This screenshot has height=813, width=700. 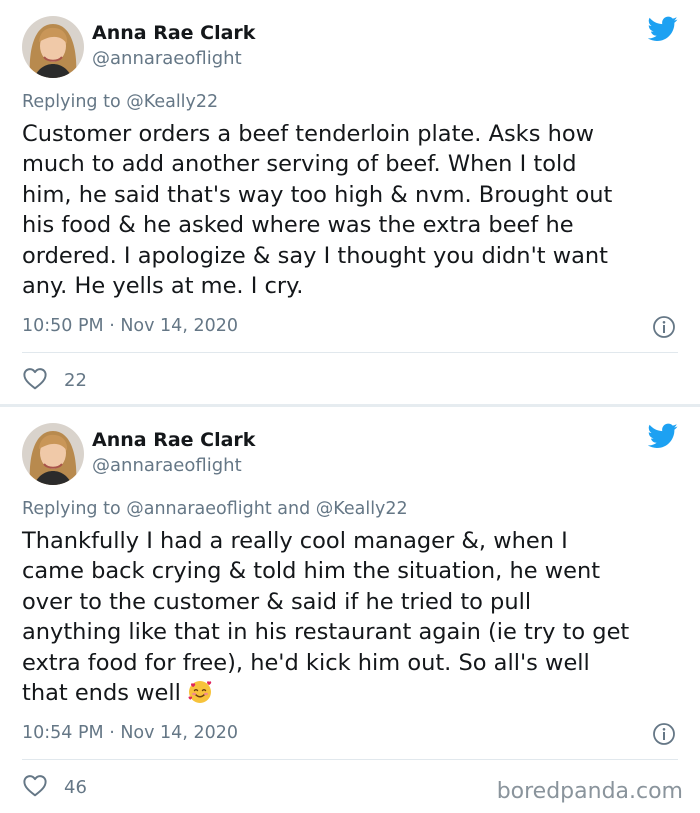 I want to click on like-count: 22, so click(x=75, y=380).